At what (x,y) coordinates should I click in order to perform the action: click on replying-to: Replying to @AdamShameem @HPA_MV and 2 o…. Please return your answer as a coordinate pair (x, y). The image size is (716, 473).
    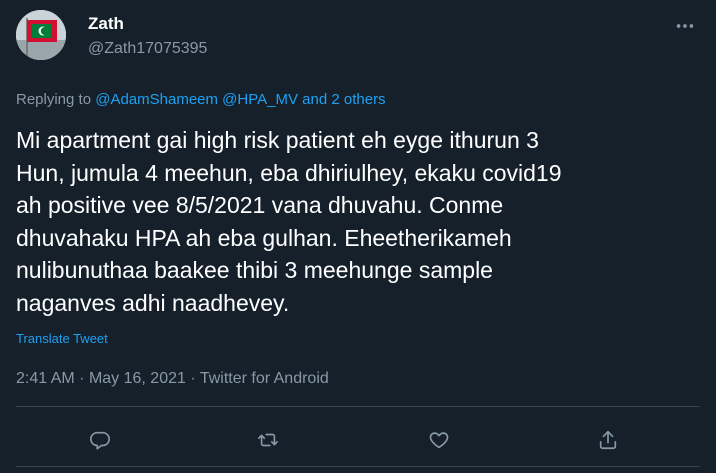
    Looking at the image, I should click on (201, 99).